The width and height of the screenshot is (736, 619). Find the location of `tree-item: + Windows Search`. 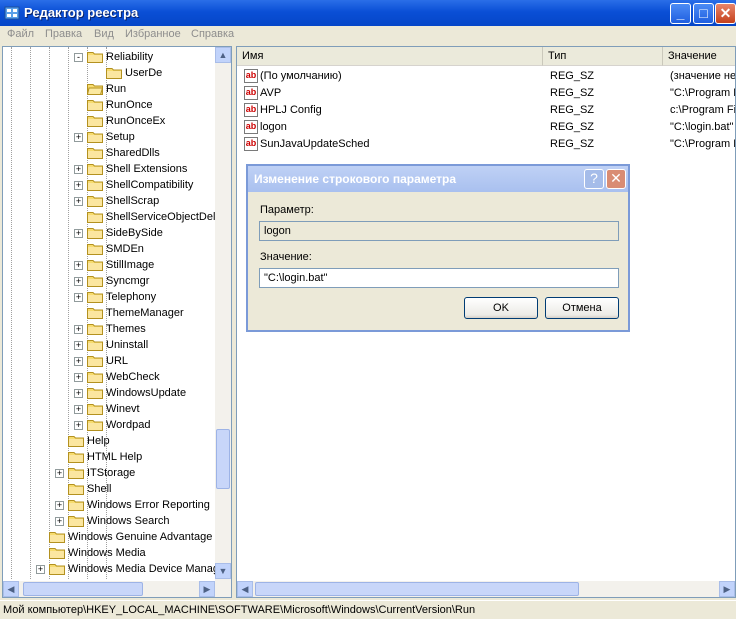

tree-item: + Windows Search is located at coordinates (109, 521).